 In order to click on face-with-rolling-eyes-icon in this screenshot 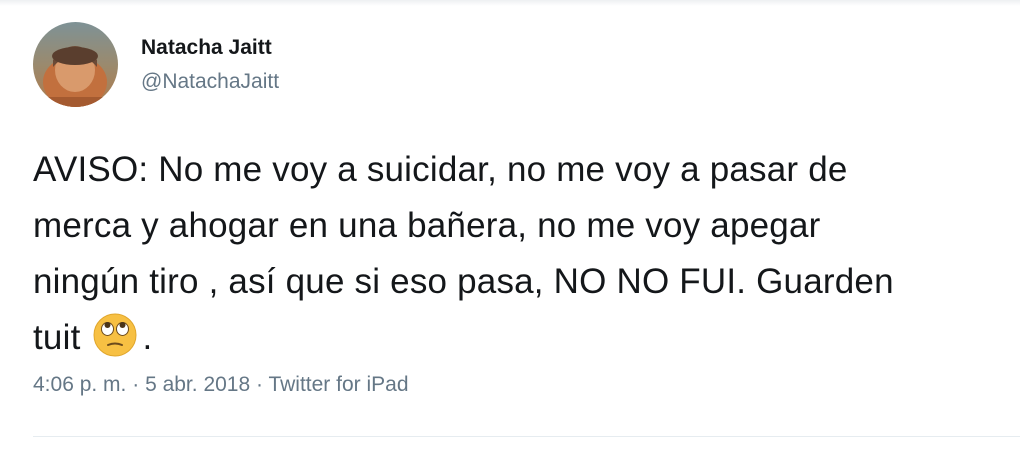, I will do `click(115, 335)`.